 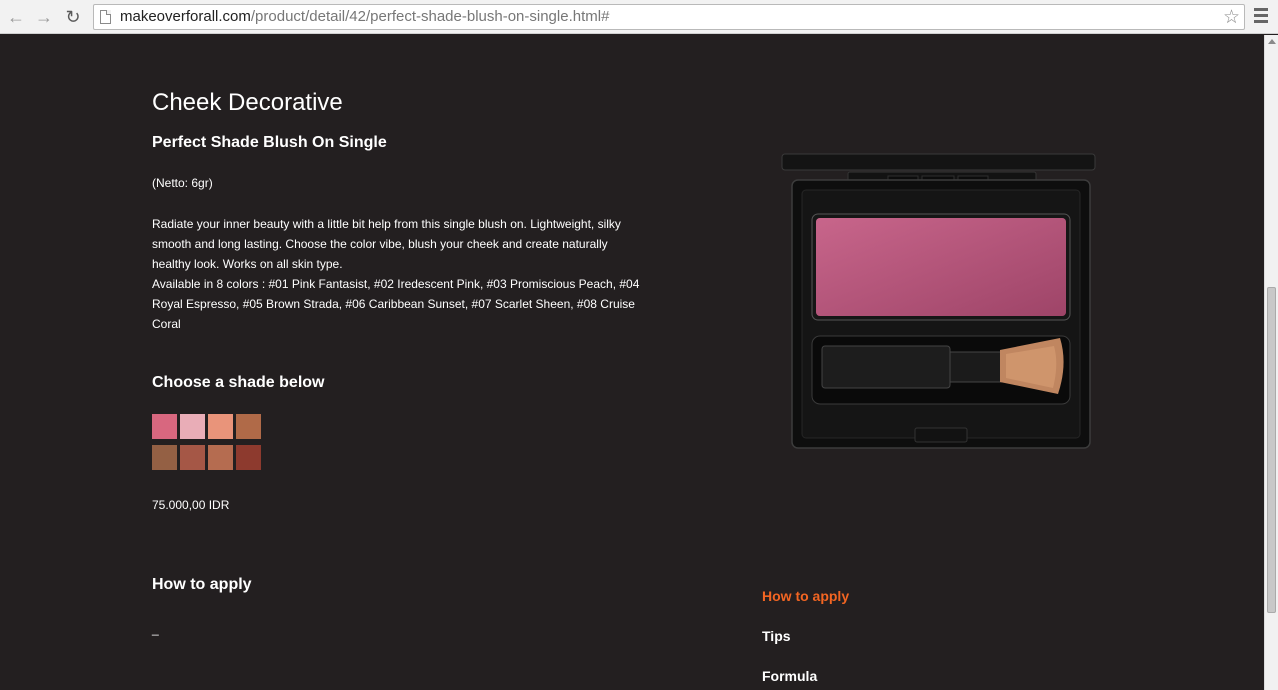 I want to click on how-to-apply-text: _, so click(x=155, y=629).